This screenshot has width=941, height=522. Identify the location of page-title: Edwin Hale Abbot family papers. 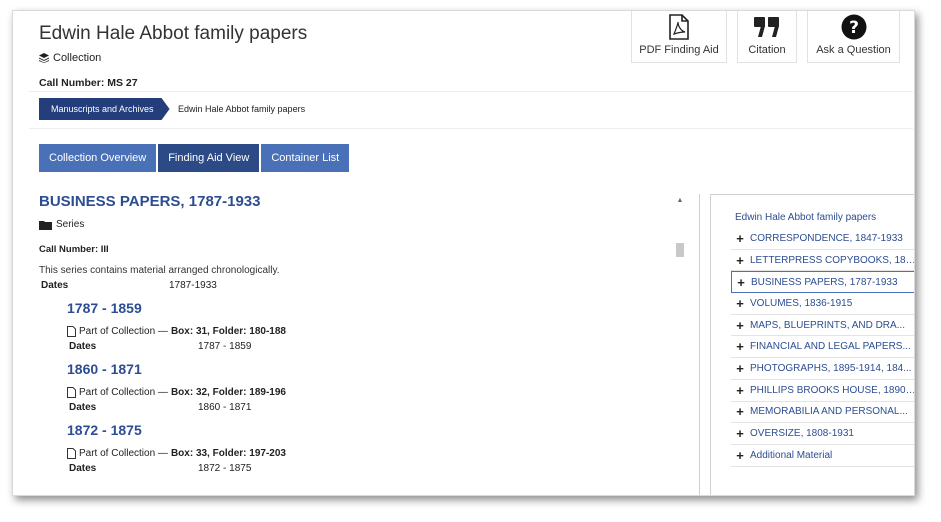
(173, 33).